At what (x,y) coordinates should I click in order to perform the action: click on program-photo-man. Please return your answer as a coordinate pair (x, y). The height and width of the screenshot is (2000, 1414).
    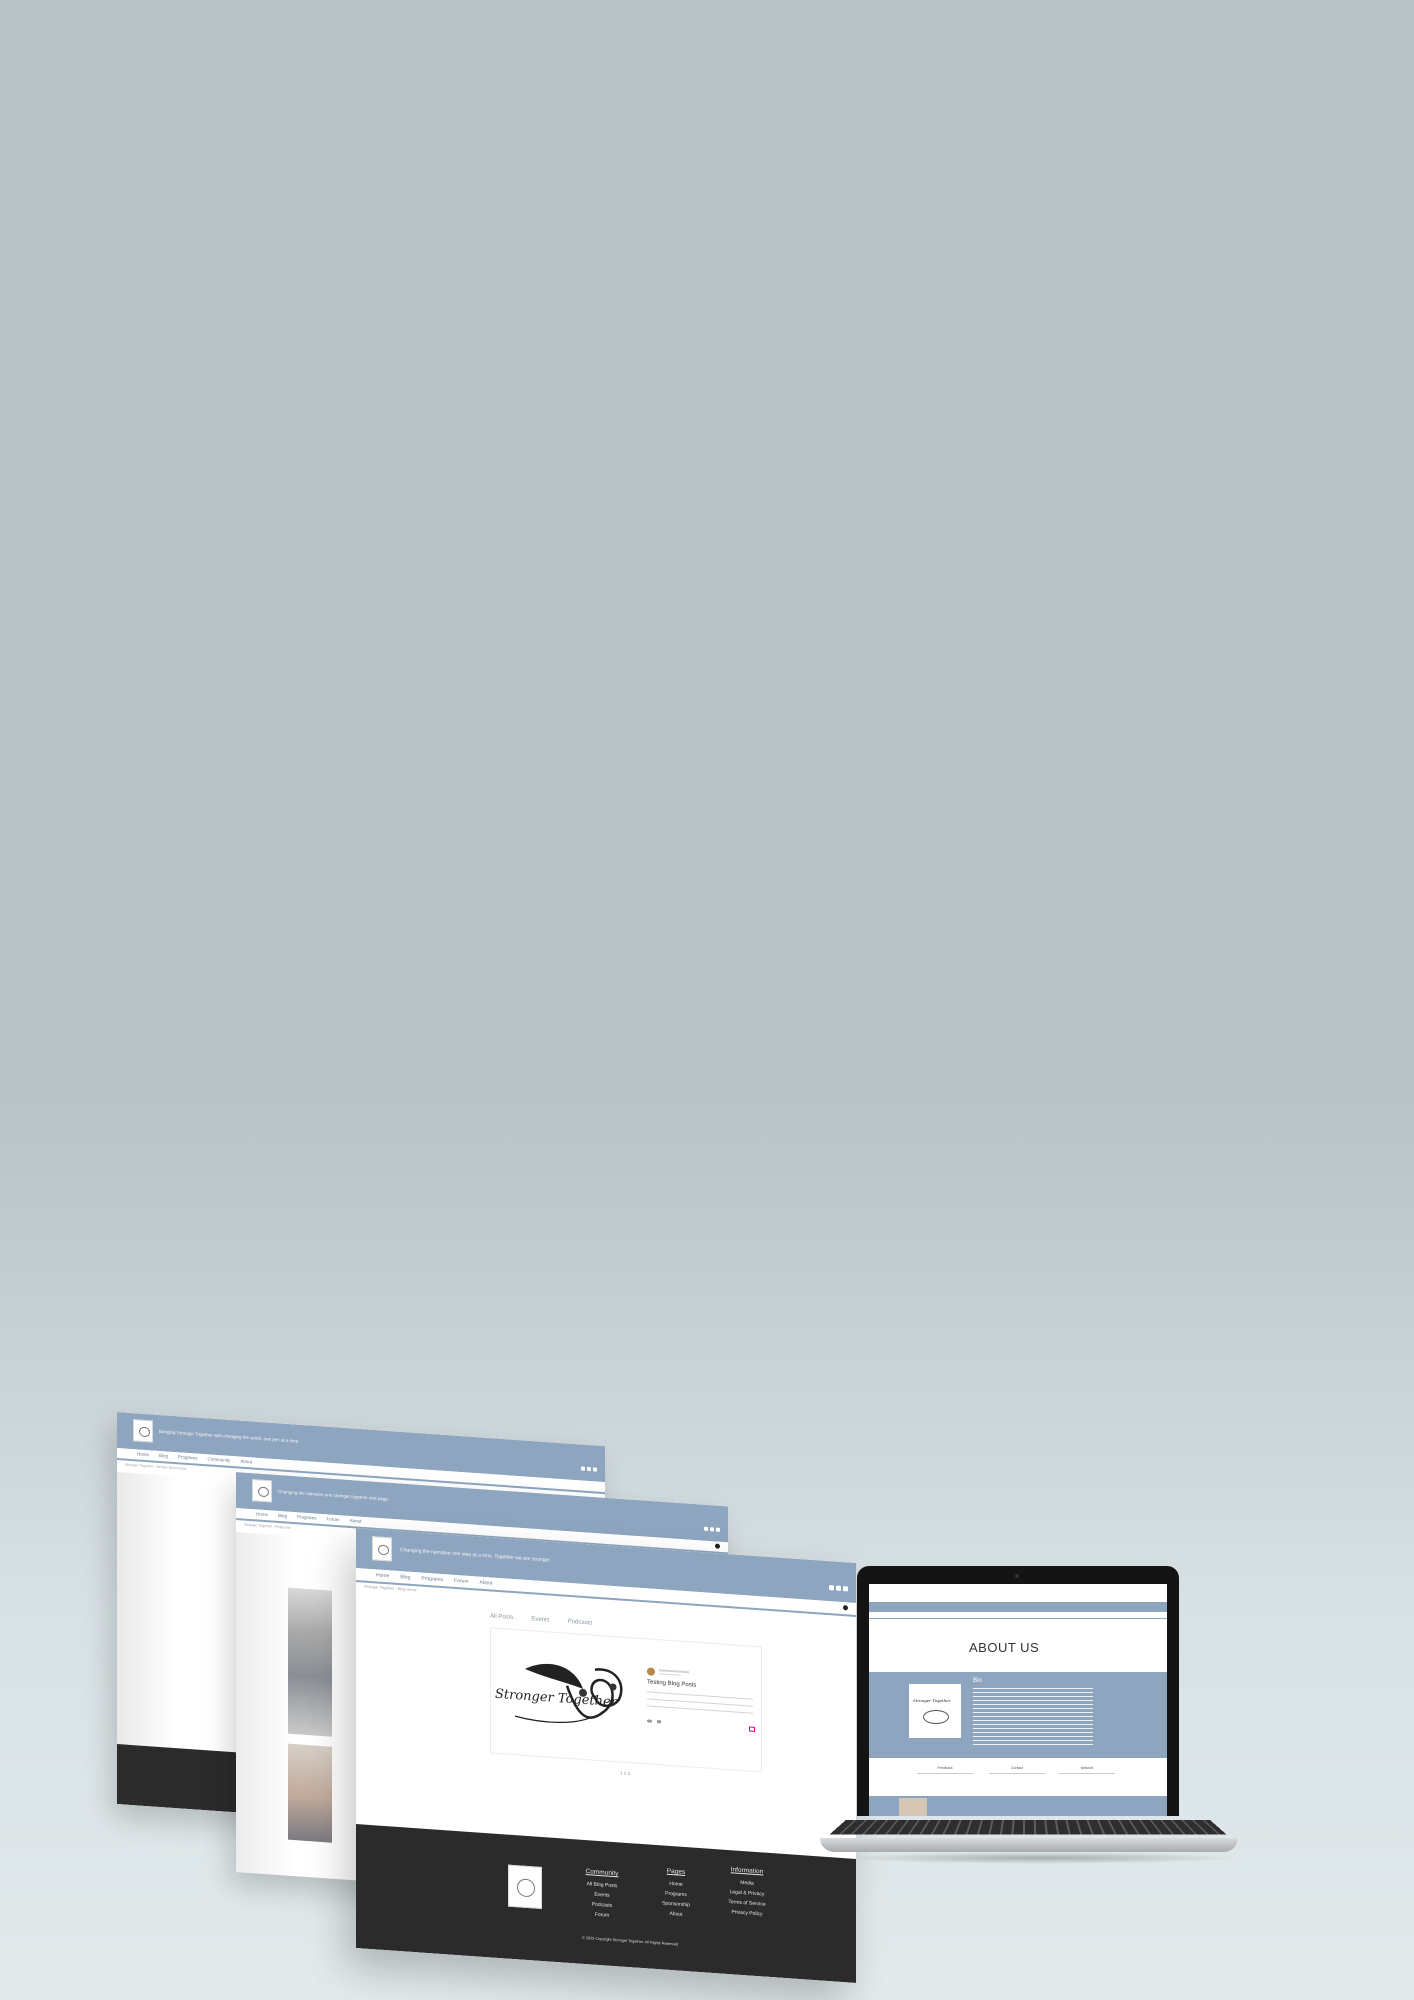
    Looking at the image, I should click on (310, 1662).